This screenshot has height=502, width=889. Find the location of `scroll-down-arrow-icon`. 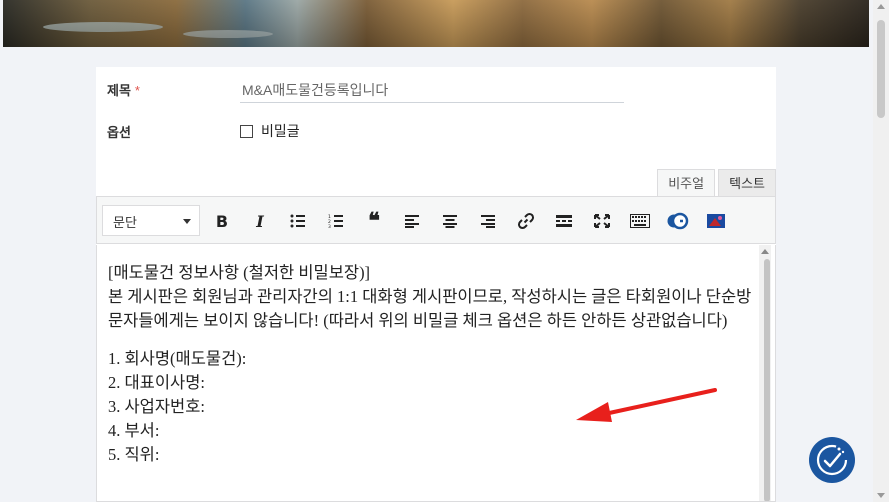

scroll-down-arrow-icon is located at coordinates (881, 495).